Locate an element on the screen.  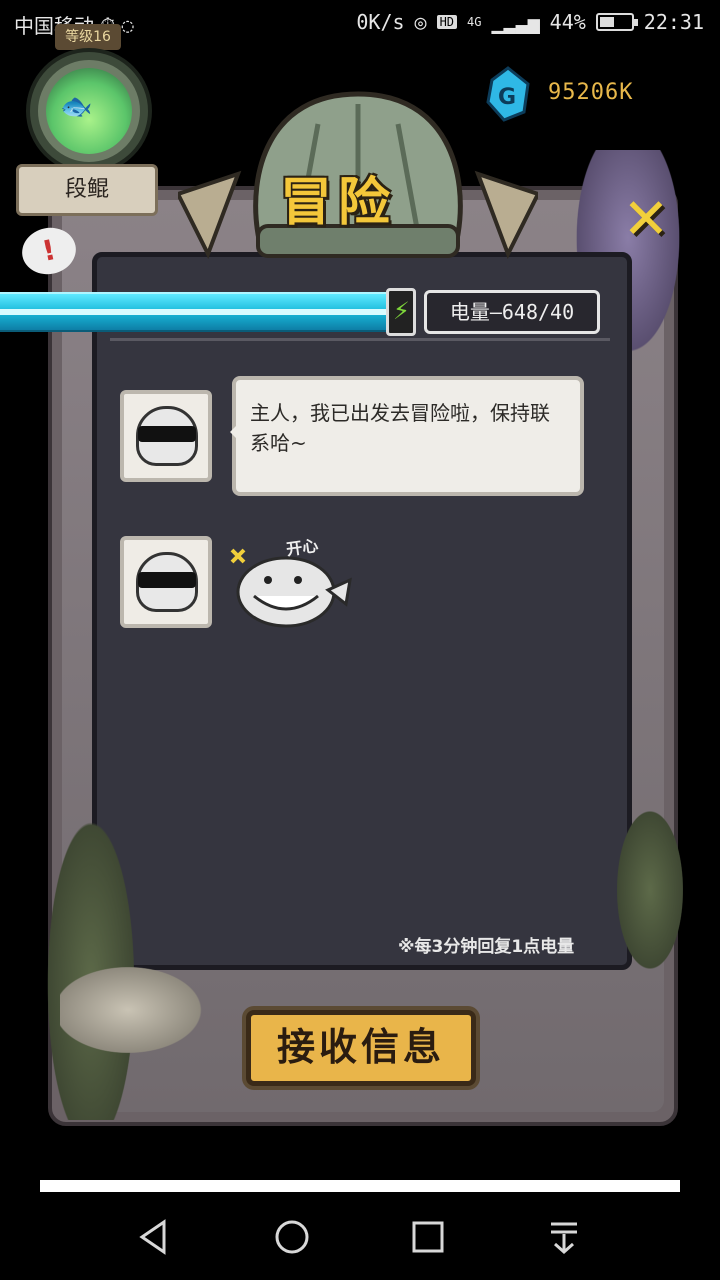
navigation-bar is located at coordinates (360, 1236).